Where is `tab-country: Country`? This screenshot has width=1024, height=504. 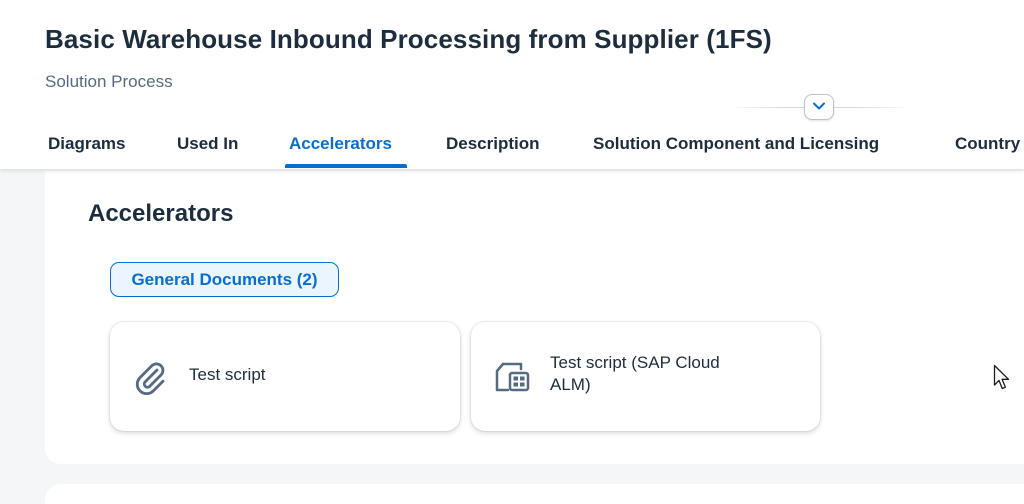 tab-country: Country is located at coordinates (987, 144).